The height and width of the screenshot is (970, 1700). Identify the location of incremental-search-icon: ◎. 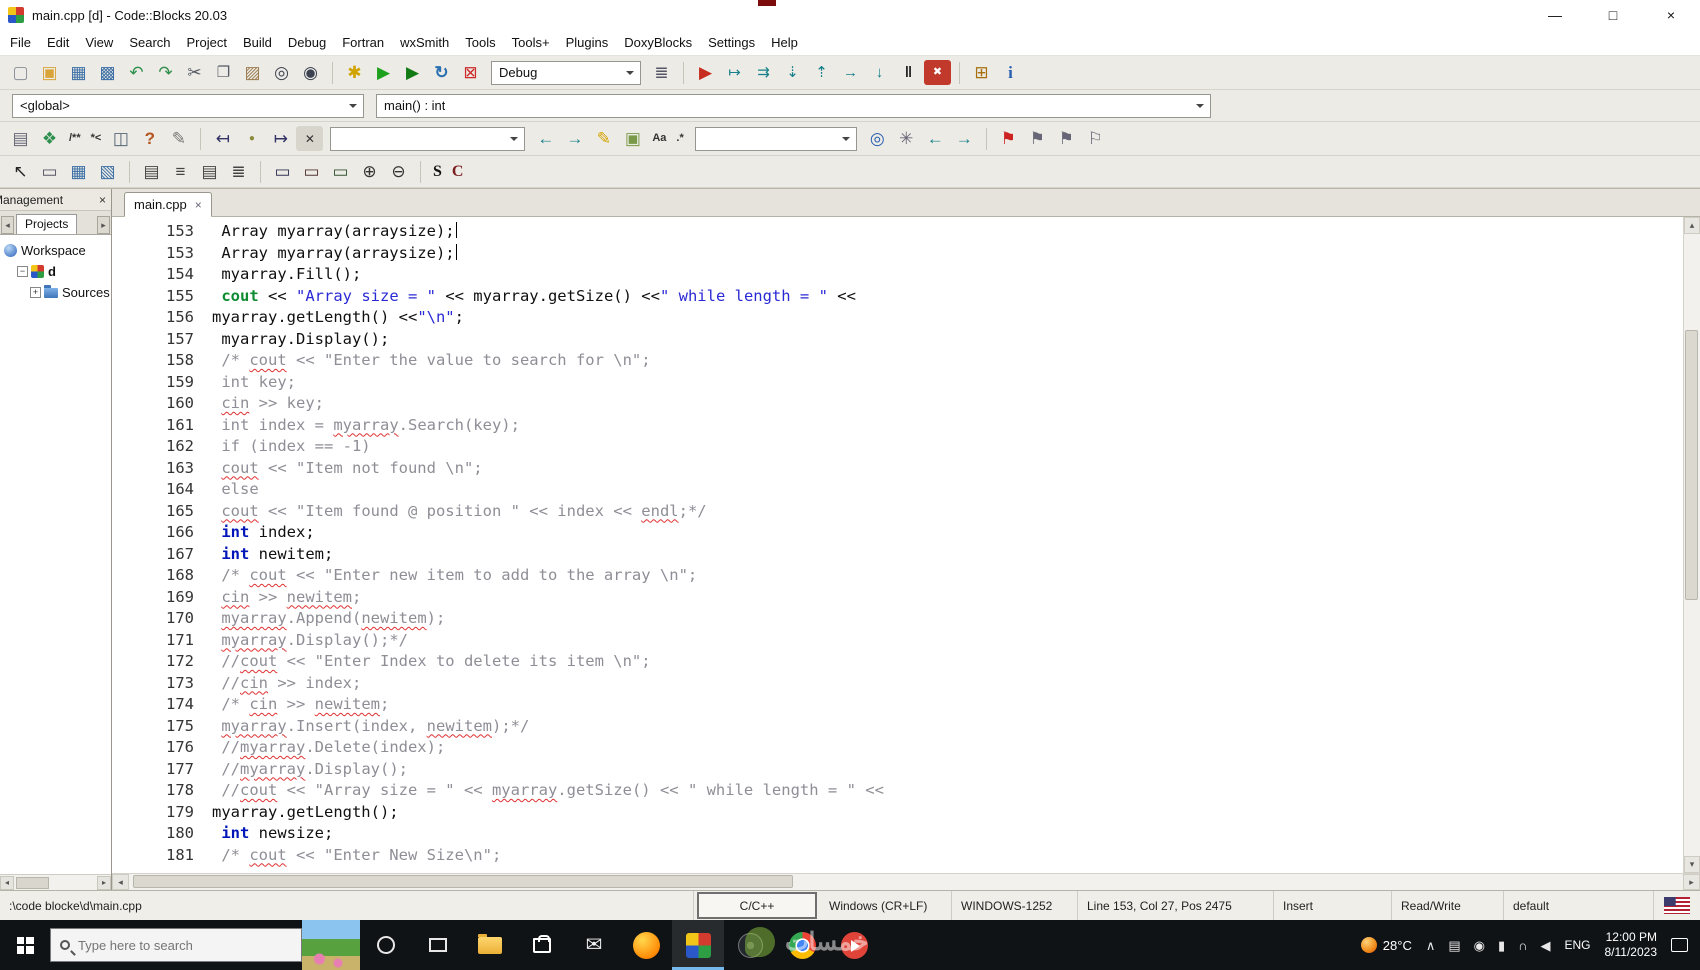
(877, 138).